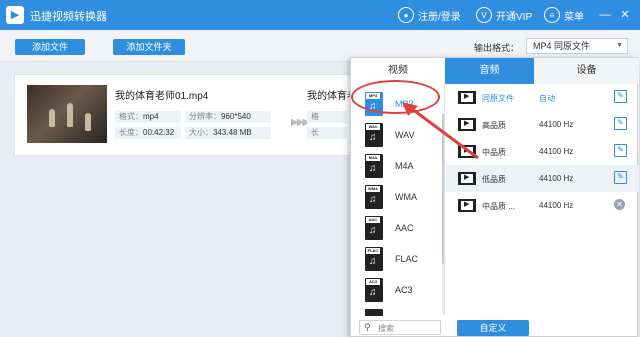  I want to click on format-meta: 格式：mp4, so click(148, 117).